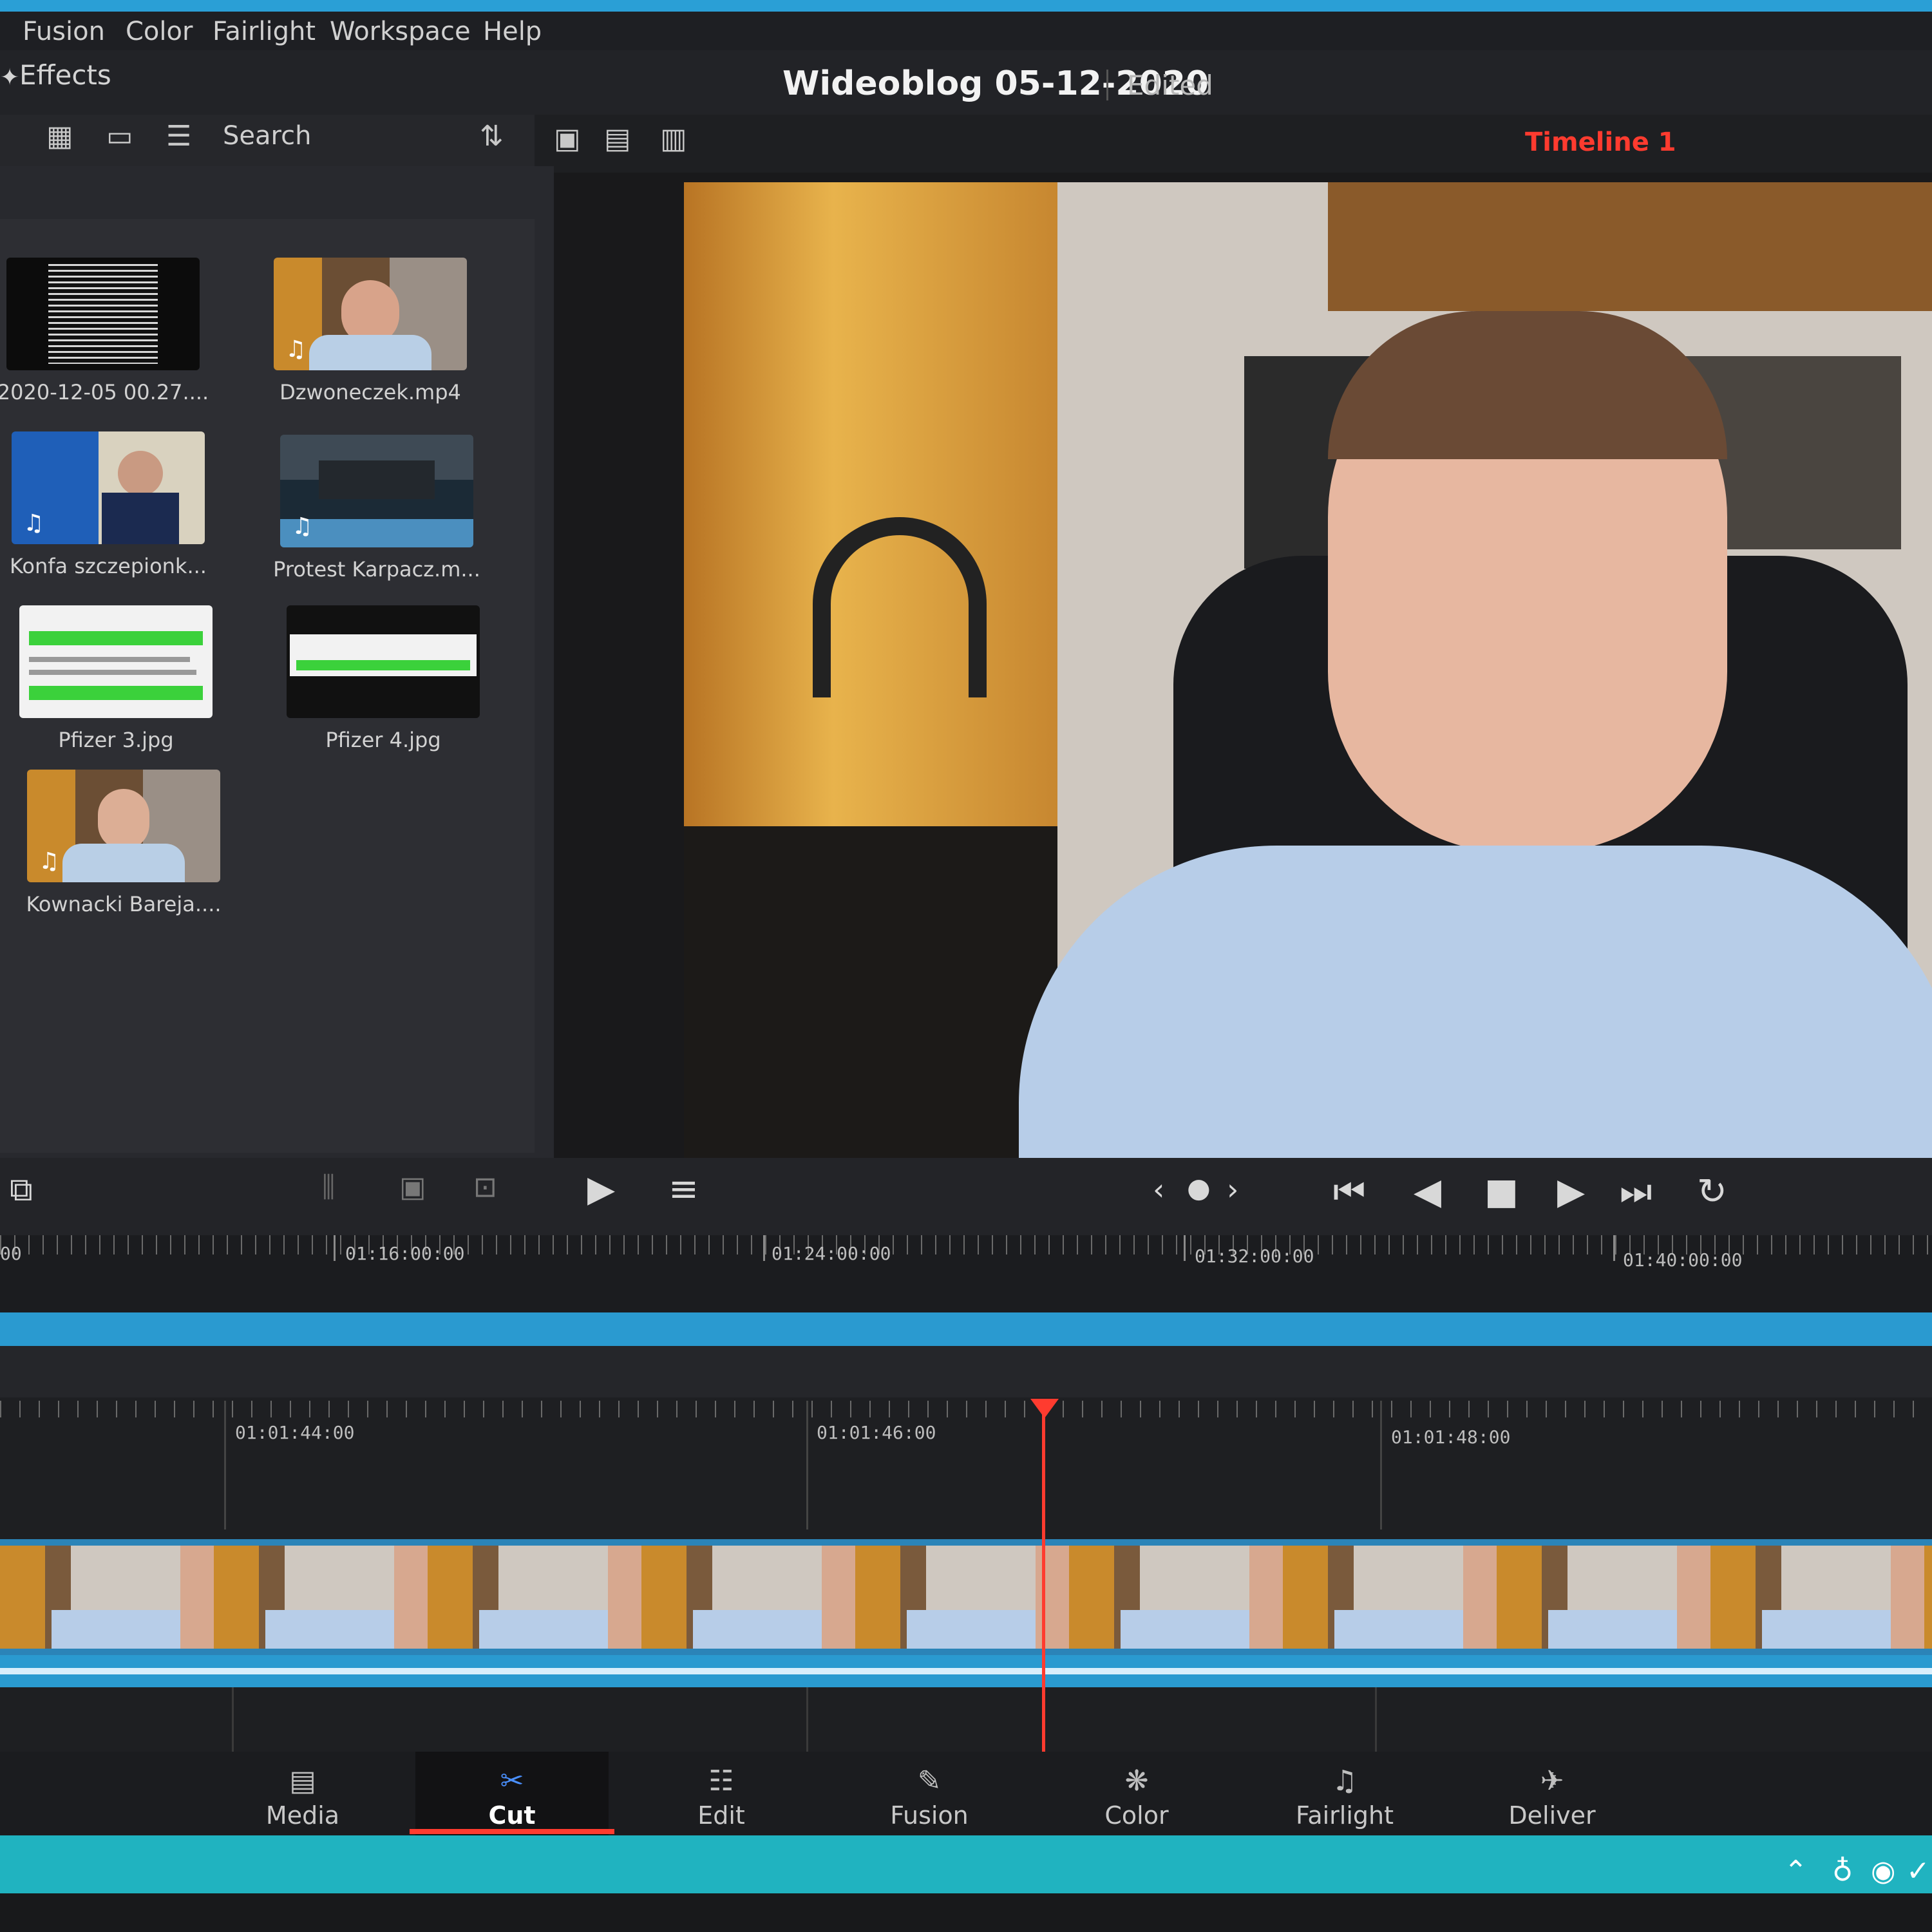 This screenshot has height=1932, width=1932. What do you see at coordinates (966, 1719) in the screenshot?
I see `empty-track-area` at bounding box center [966, 1719].